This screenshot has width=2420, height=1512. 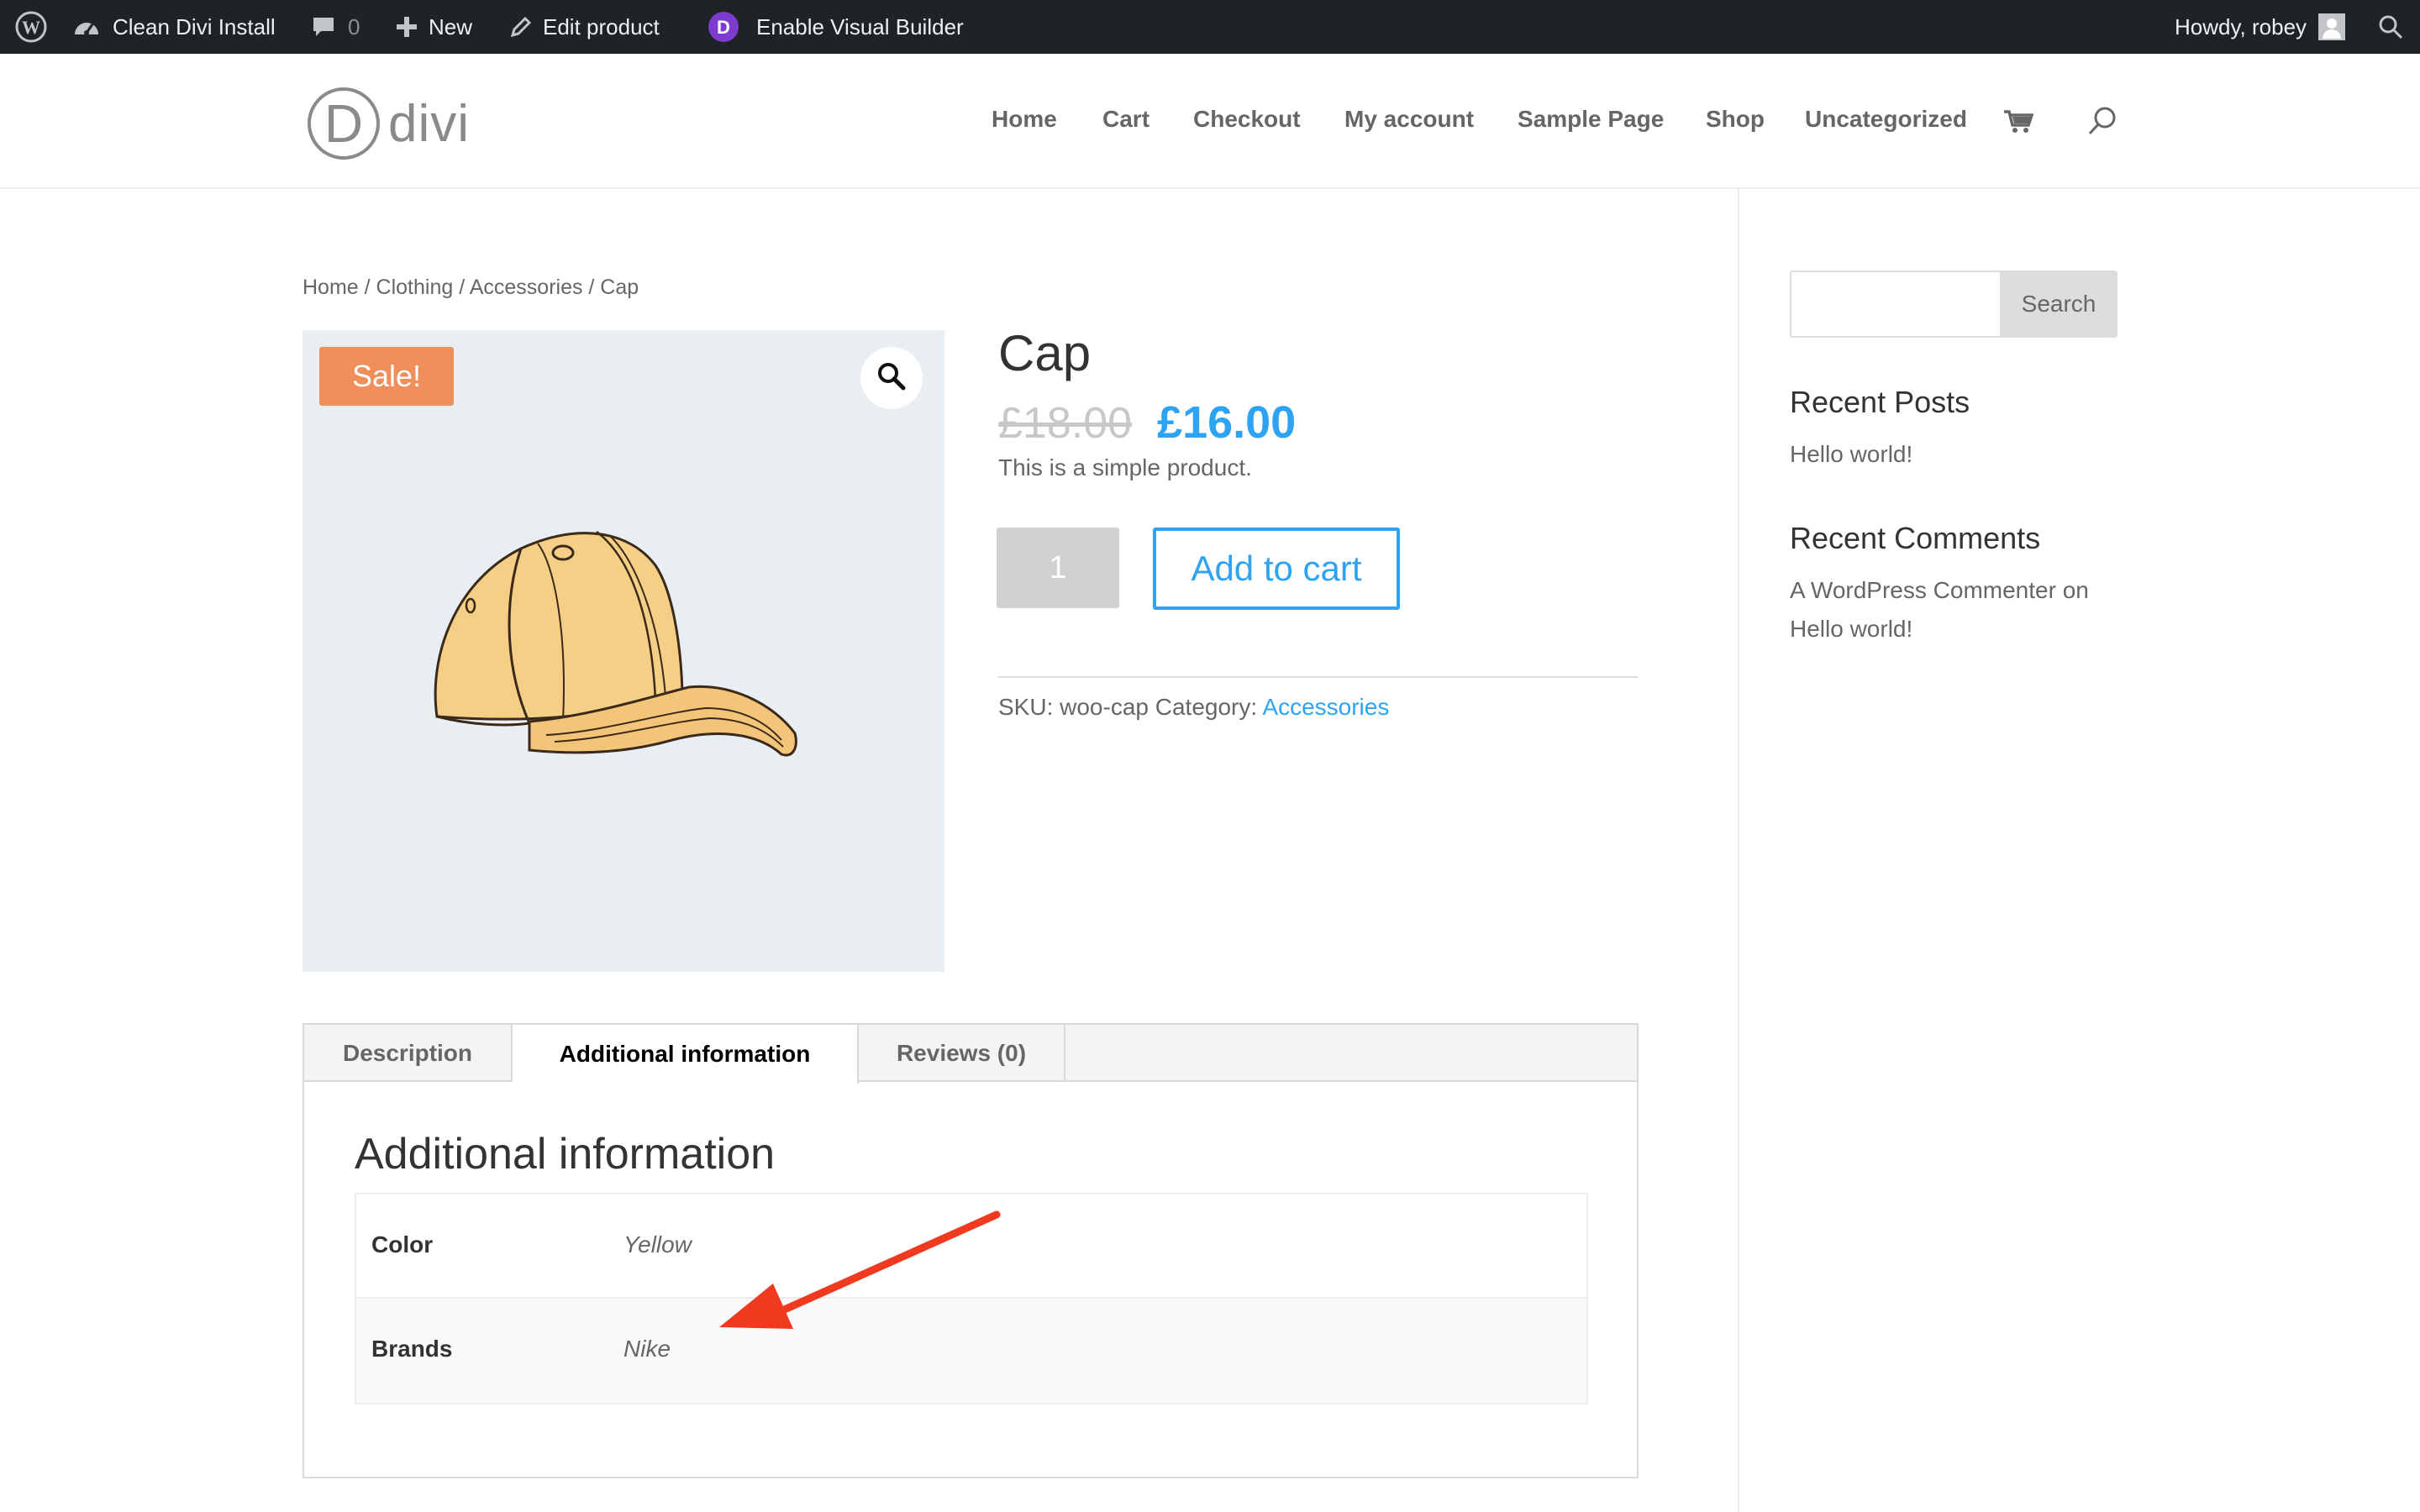 I want to click on short-description: This is a simple product., so click(x=1125, y=467).